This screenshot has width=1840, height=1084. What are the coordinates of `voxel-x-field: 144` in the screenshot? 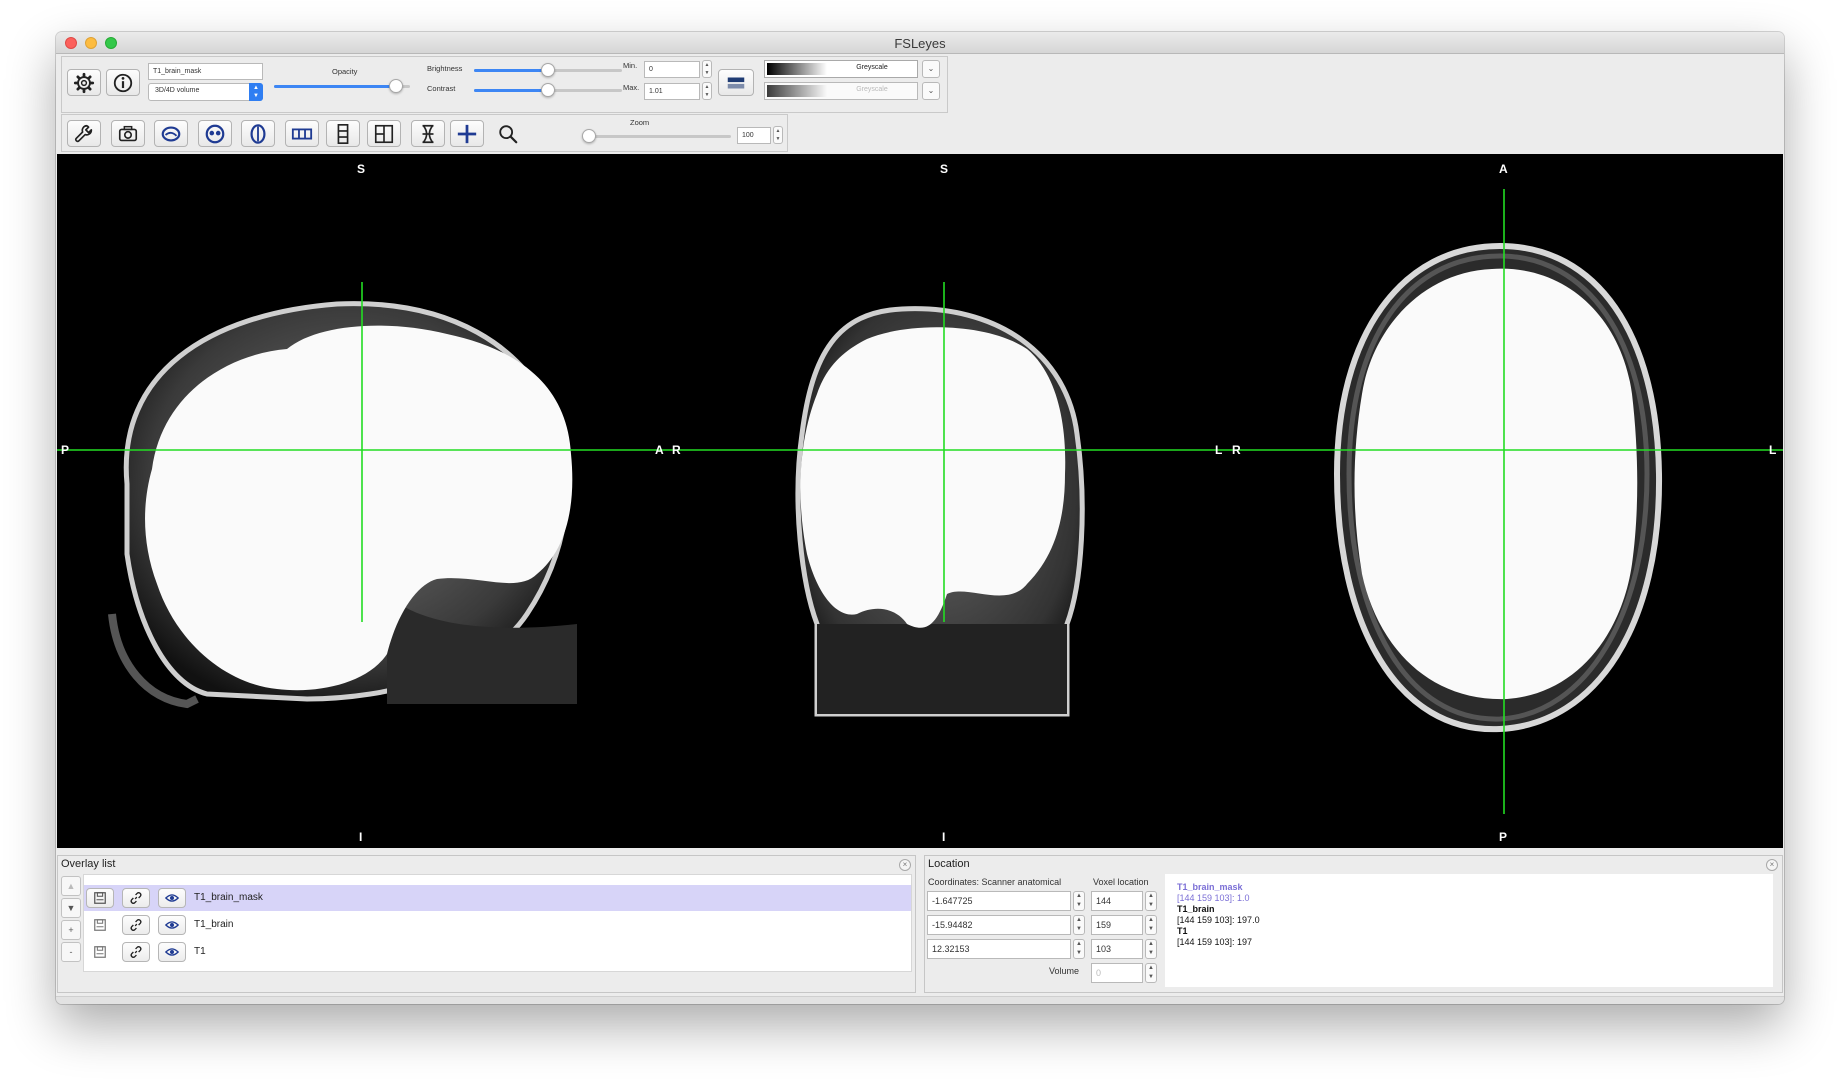 It's located at (1117, 901).